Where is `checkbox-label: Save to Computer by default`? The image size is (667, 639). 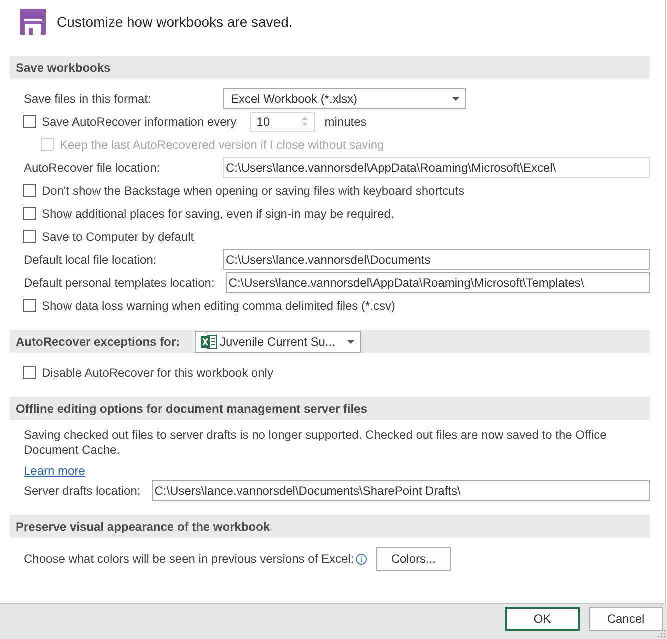 checkbox-label: Save to Computer by default is located at coordinates (118, 237).